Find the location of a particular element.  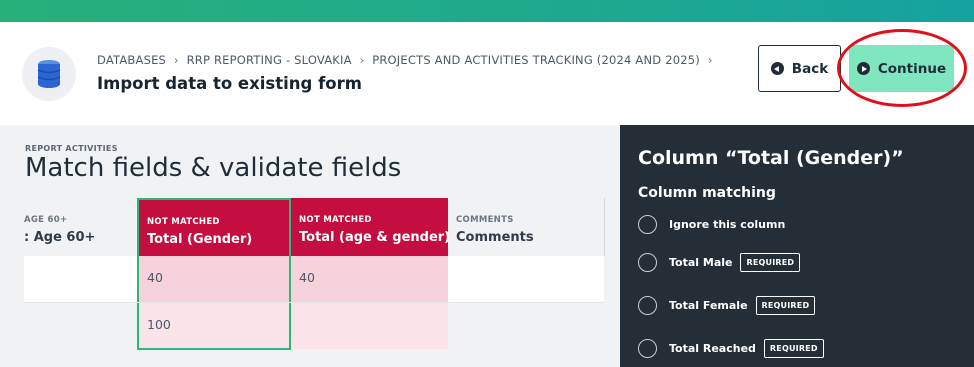

option-total-female: Total Female REQUIRED is located at coordinates (727, 305).